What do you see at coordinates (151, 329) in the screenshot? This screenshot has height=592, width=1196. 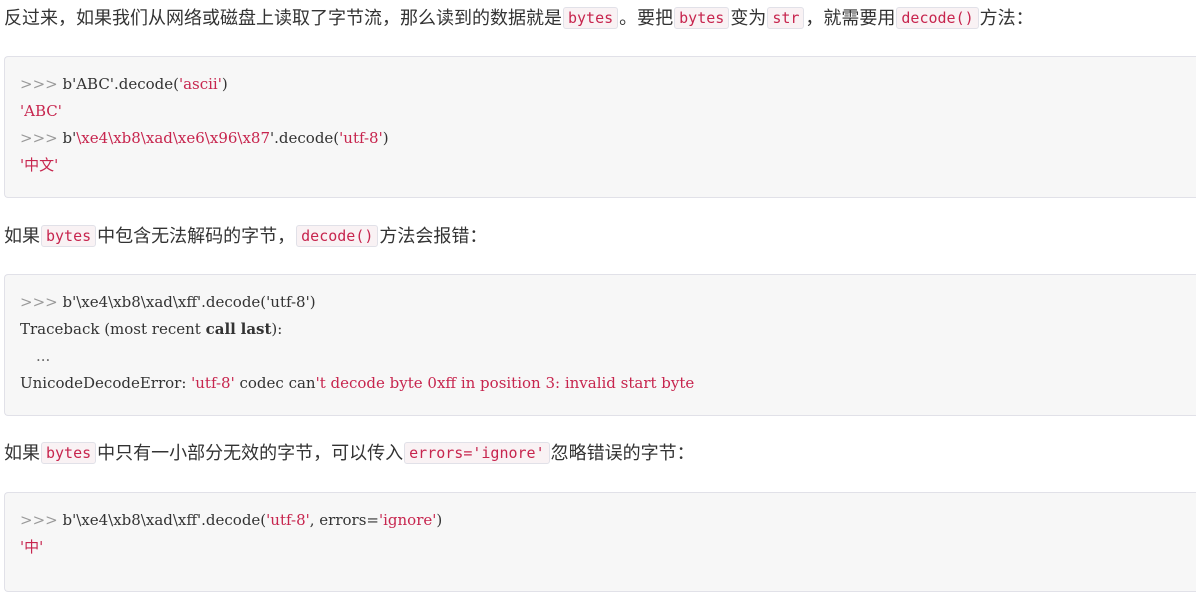 I see `traceback-line: Traceback (most recent call last):` at bounding box center [151, 329].